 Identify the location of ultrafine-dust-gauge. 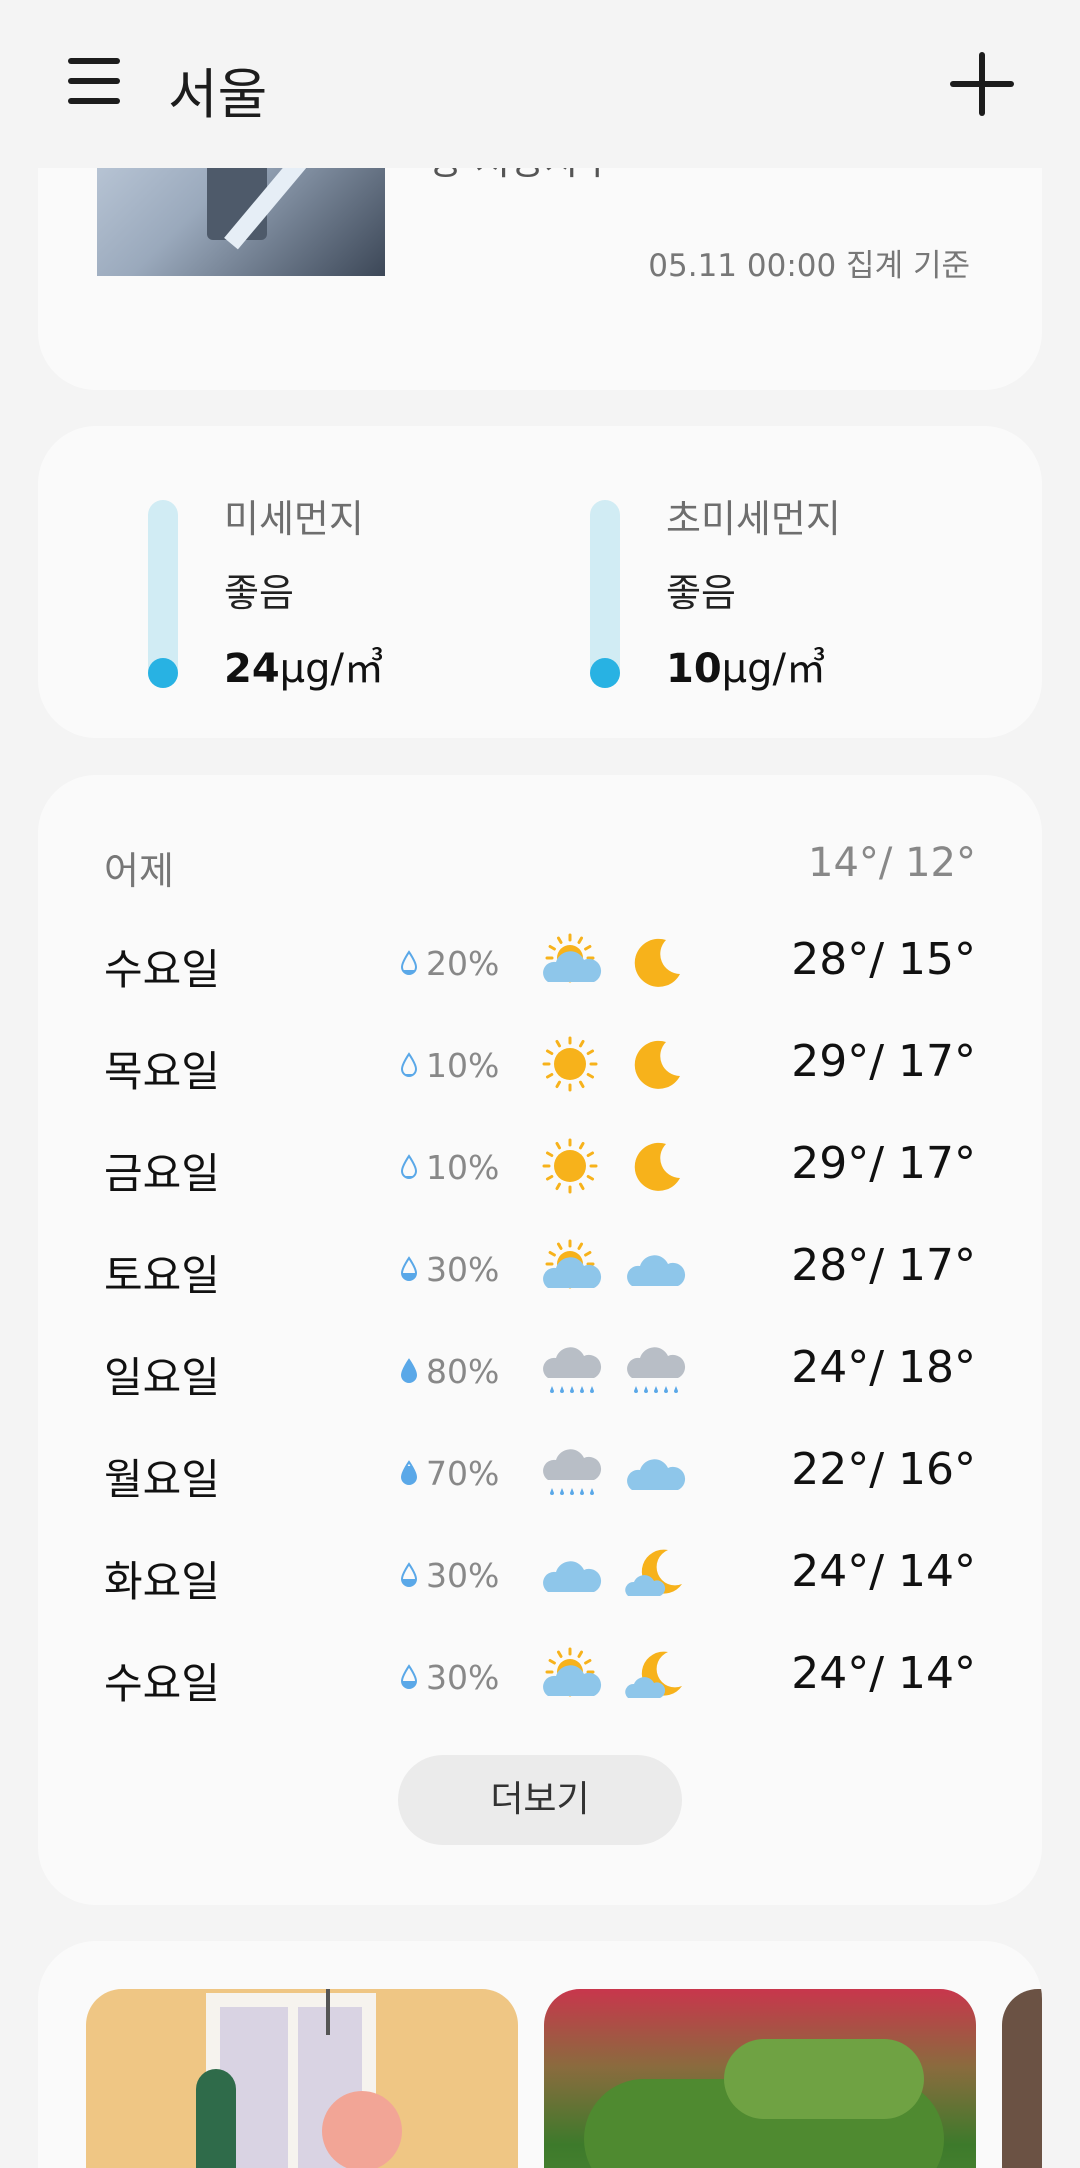
(605, 594).